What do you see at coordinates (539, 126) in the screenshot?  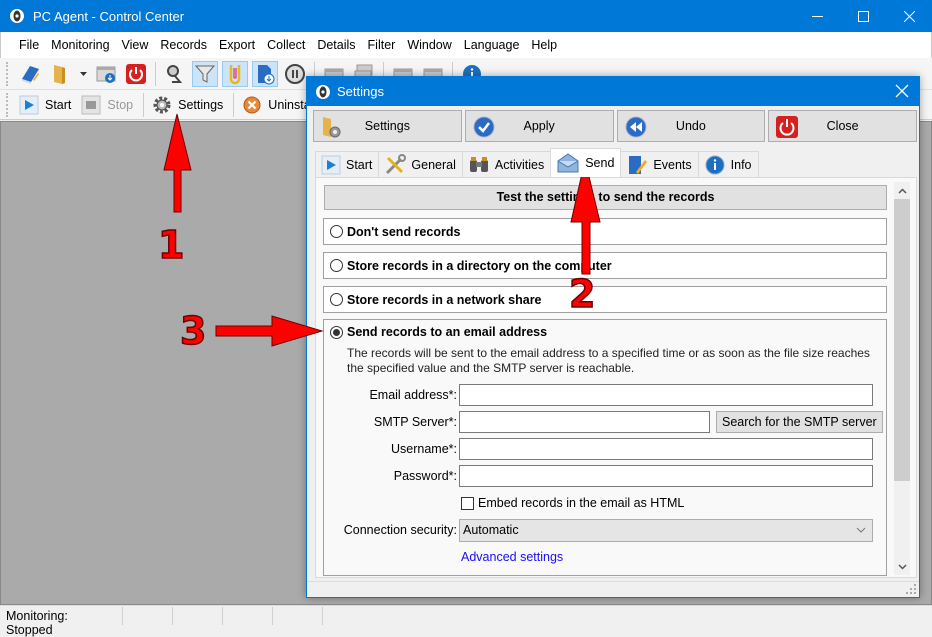 I see `apply-button: Apply` at bounding box center [539, 126].